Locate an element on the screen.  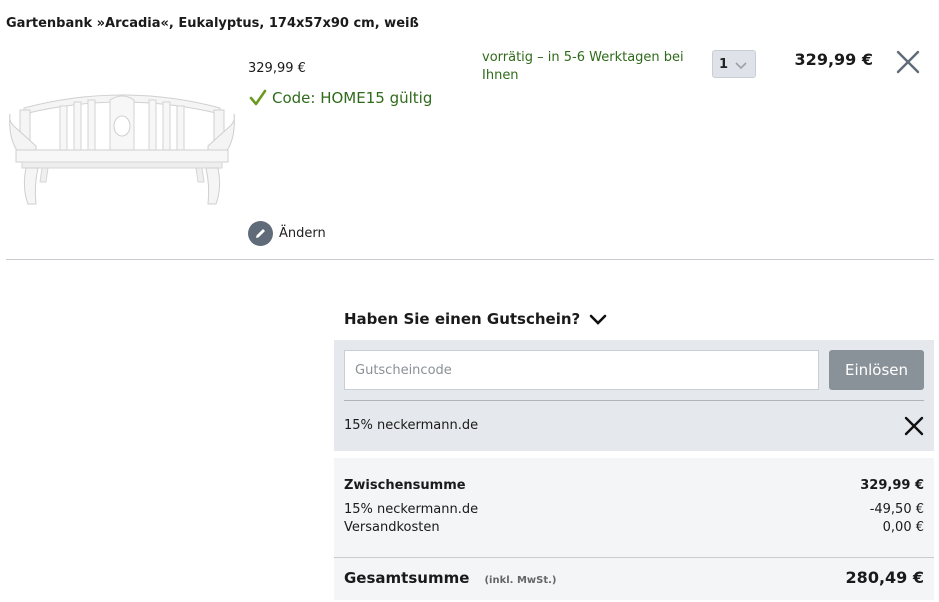
voucher-panel: Einlösen 15% neckermann.de is located at coordinates (634, 395).